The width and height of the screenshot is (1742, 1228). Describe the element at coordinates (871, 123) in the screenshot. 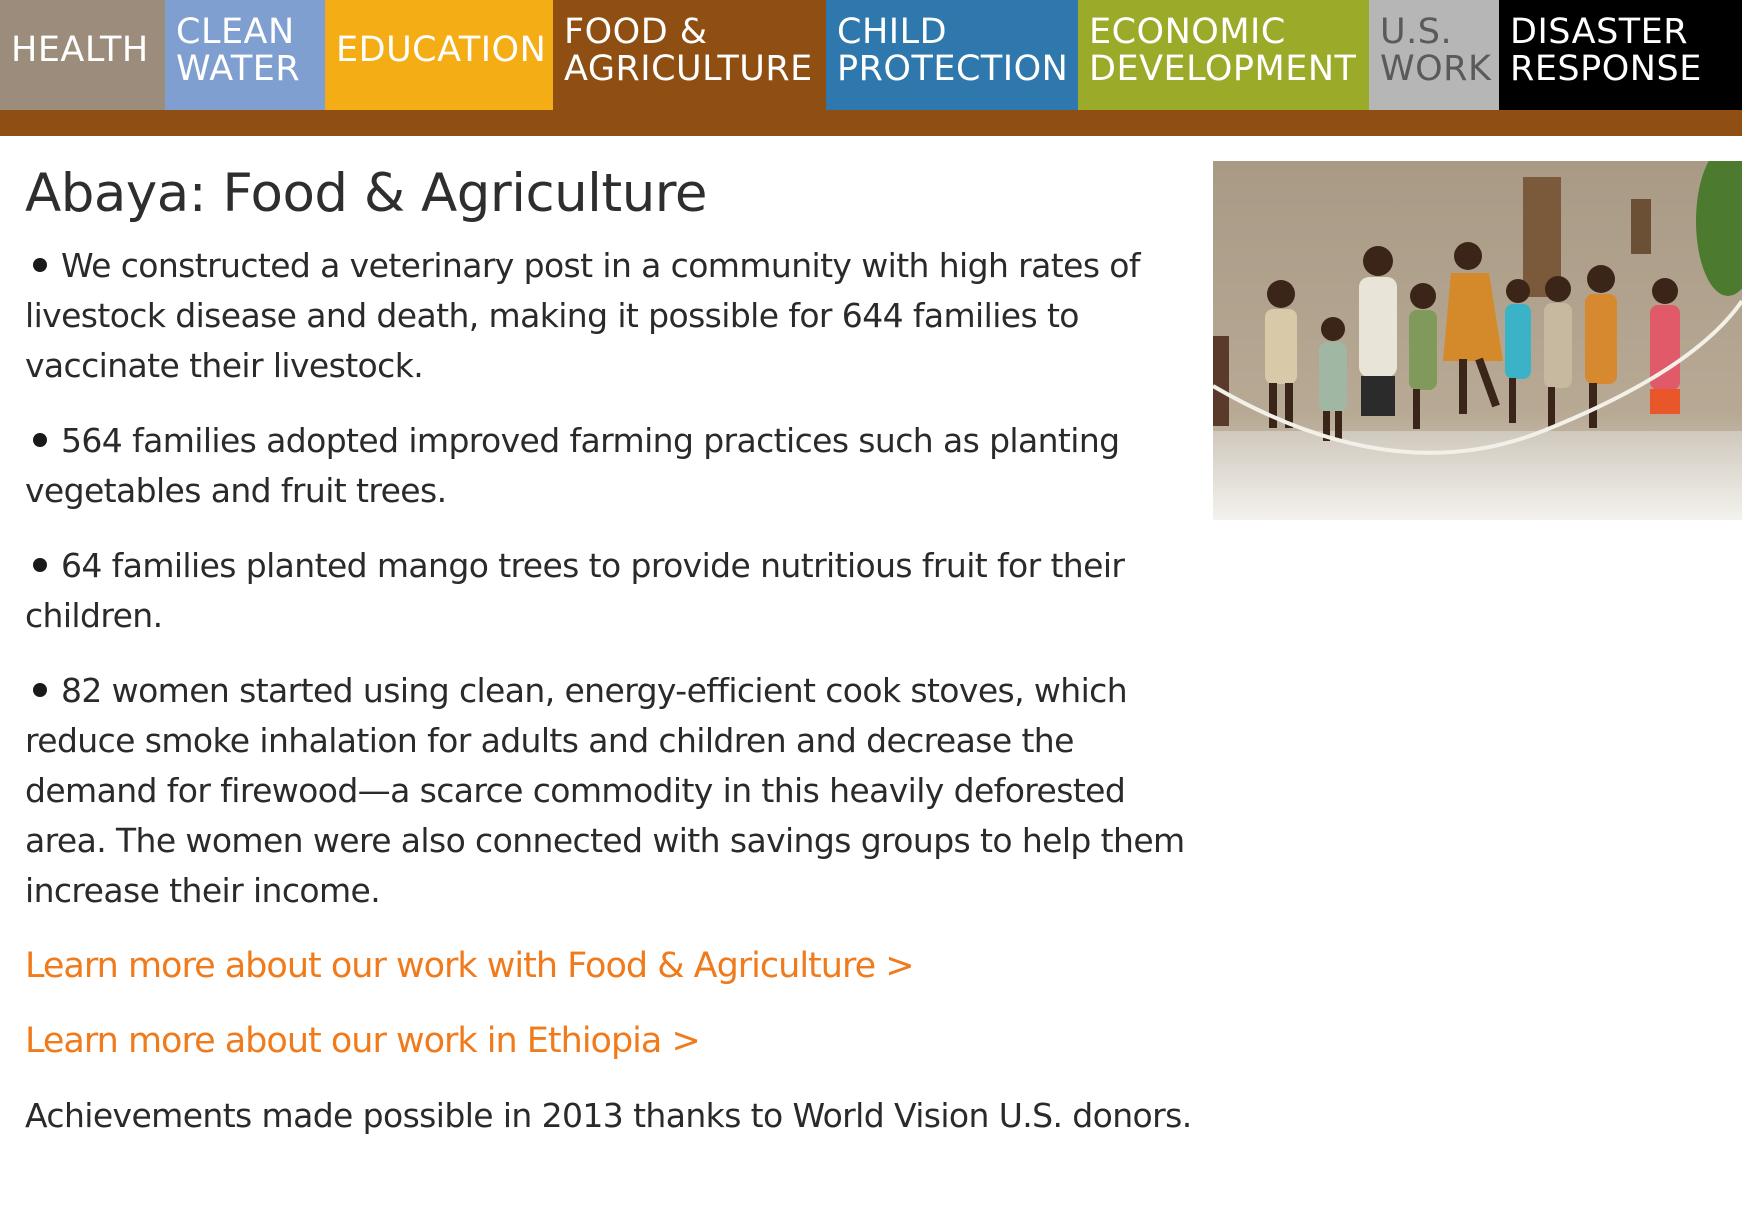

I see `active-category-bar` at that location.